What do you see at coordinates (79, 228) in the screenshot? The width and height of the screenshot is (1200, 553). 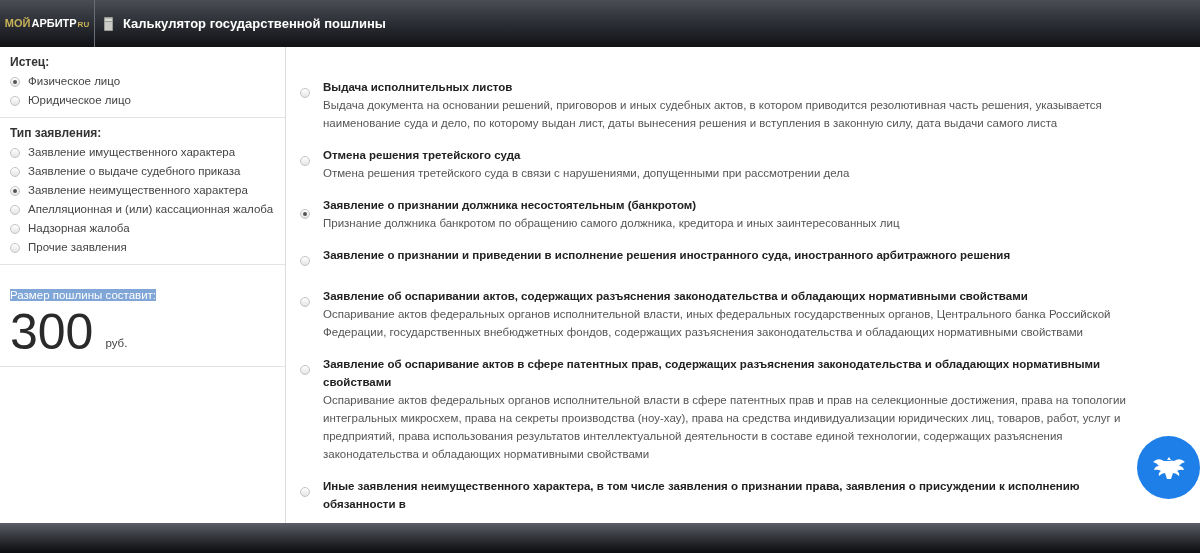 I see `option-label: Надзорная жалоба` at bounding box center [79, 228].